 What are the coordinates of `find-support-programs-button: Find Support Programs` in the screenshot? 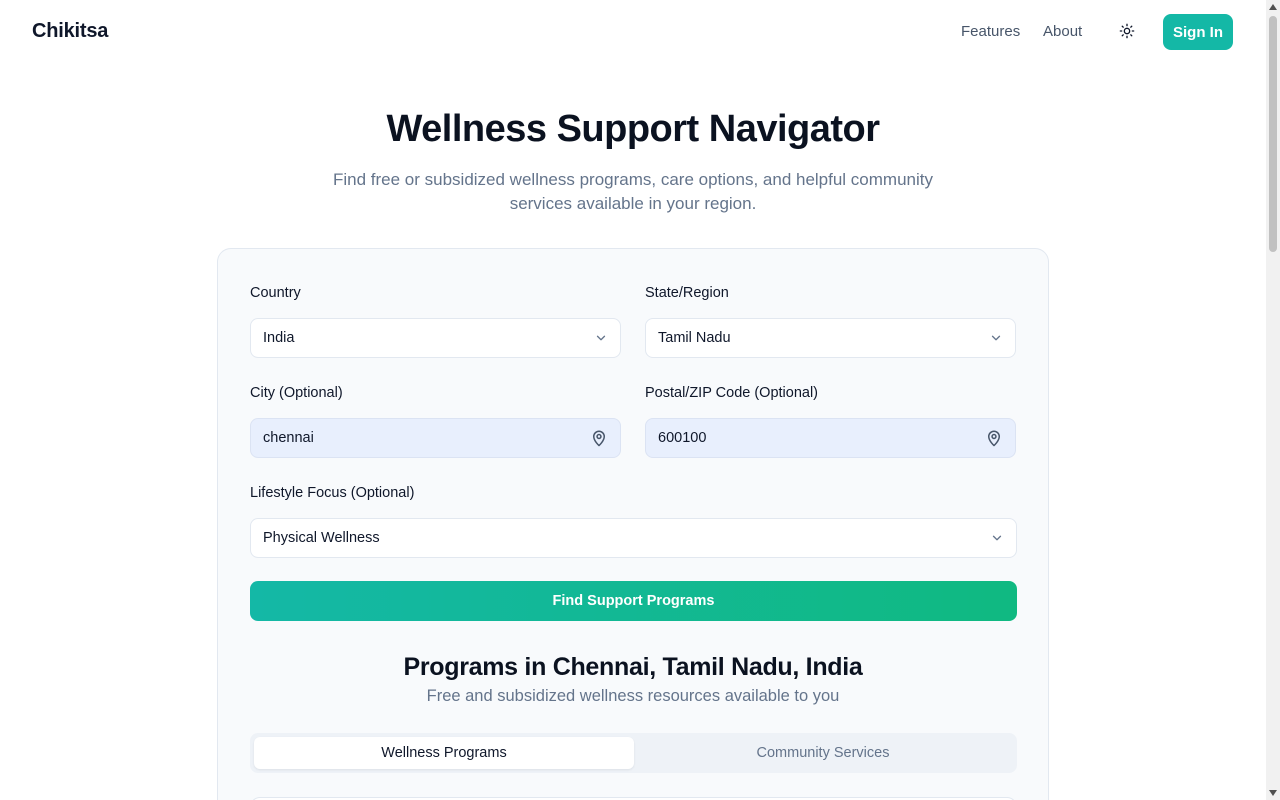 It's located at (633, 601).